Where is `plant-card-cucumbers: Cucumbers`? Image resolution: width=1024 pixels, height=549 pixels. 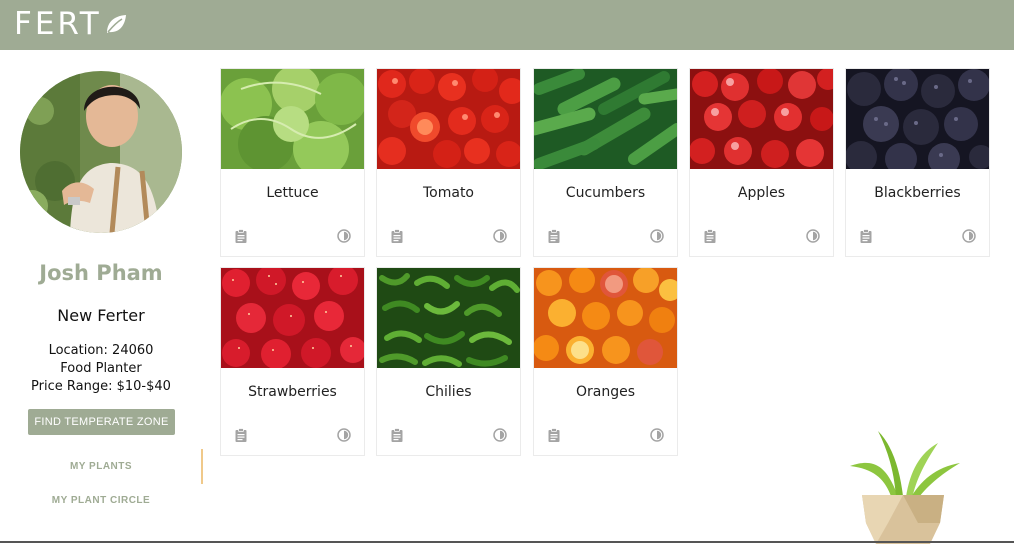
plant-card-cucumbers: Cucumbers is located at coordinates (605, 162).